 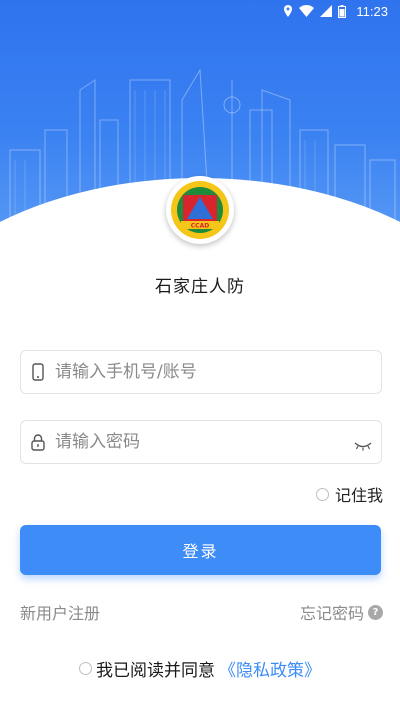 I want to click on register-link: 新用户注册, so click(x=60, y=612).